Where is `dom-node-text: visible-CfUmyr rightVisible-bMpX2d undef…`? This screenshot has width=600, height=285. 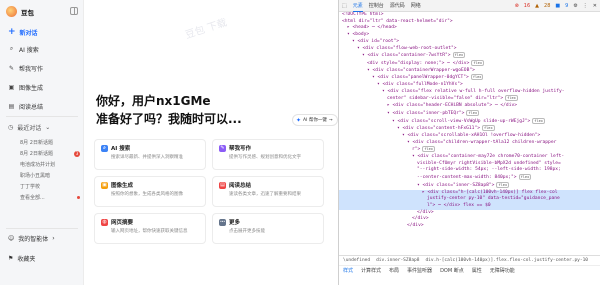
dom-node-text: visible-CfUmyr rightVisible-bMpX2d undef… is located at coordinates (489, 163).